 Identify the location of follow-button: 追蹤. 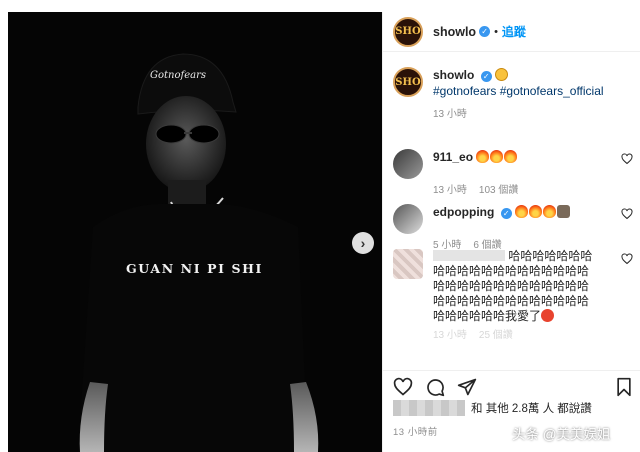
(514, 31).